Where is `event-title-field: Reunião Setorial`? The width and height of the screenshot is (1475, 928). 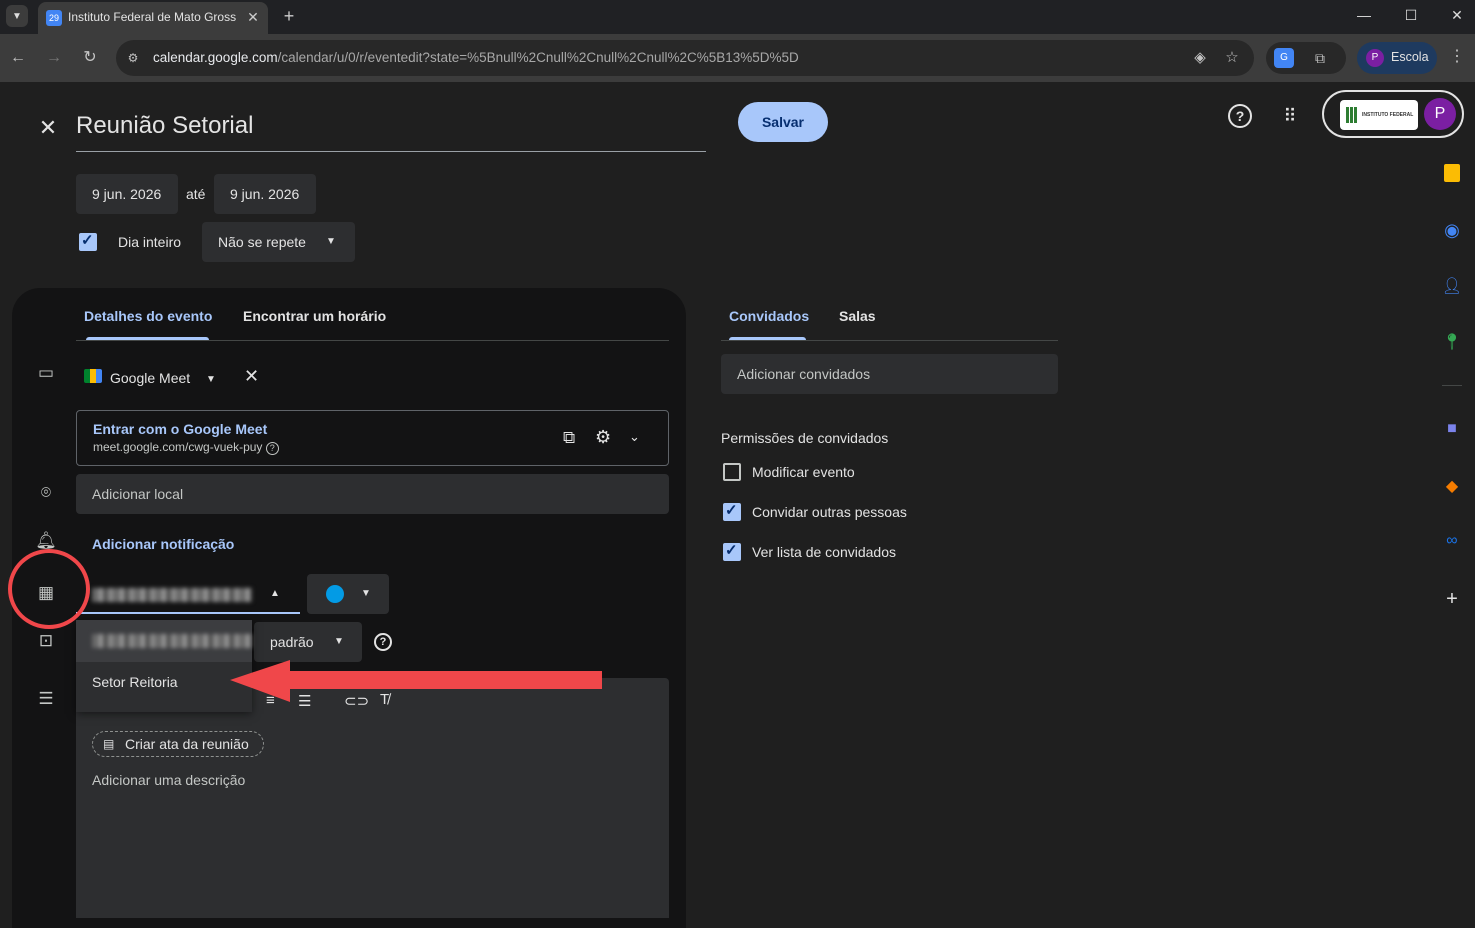
event-title-field: Reunião Setorial is located at coordinates (391, 128).